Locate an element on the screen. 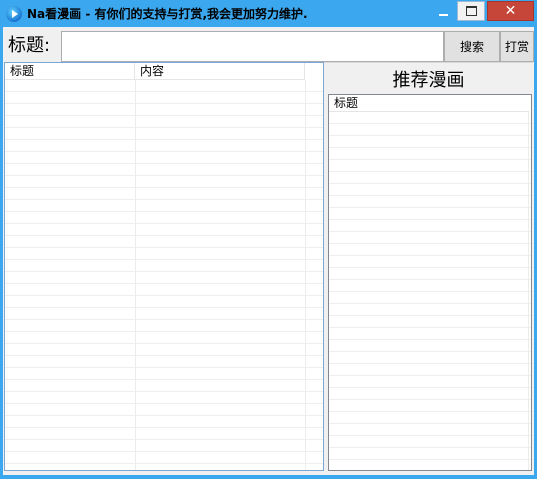 The height and width of the screenshot is (479, 537). title-bar: Na看漫画 - 有你们的支持与打赏,我会更加努力维护. ✕ is located at coordinates (268, 13).